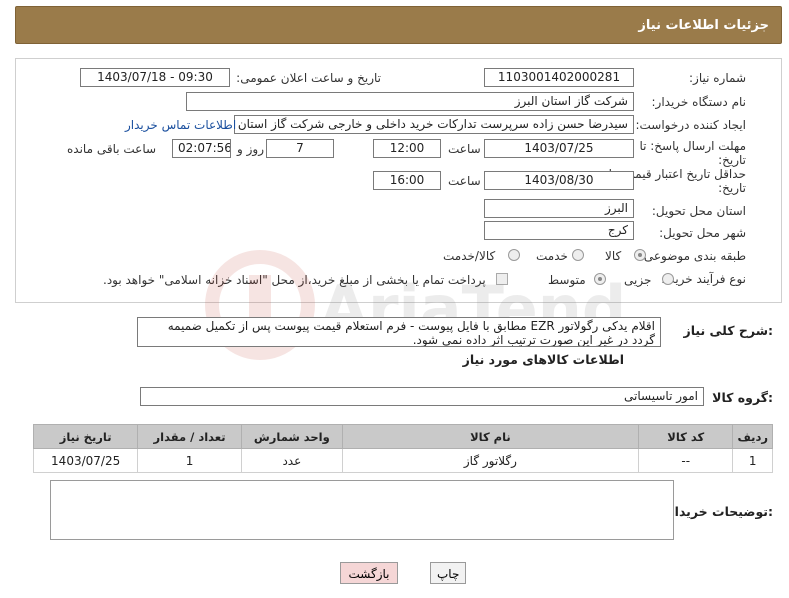 The width and height of the screenshot is (789, 598). I want to click on remaining-time-label: ساعت باقی مانده, so click(112, 149).